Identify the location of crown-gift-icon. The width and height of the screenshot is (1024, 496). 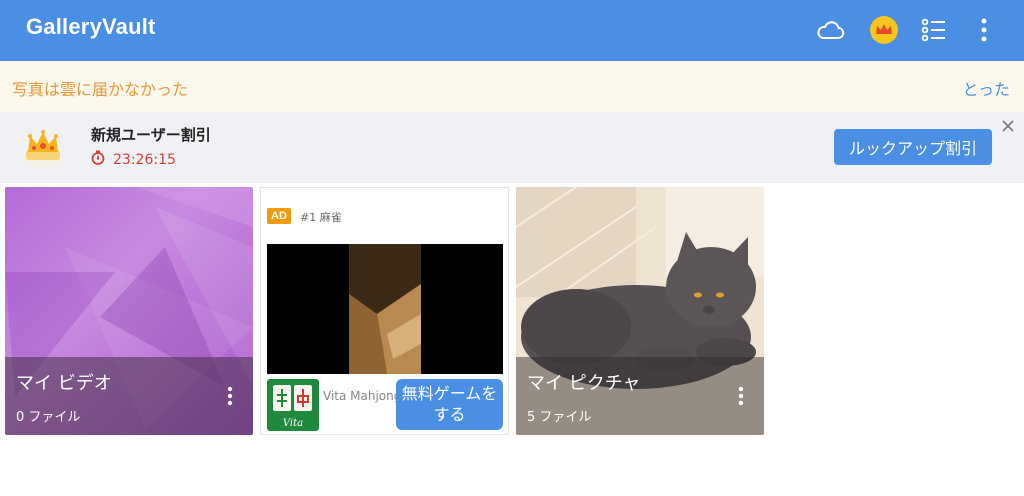
(43, 149).